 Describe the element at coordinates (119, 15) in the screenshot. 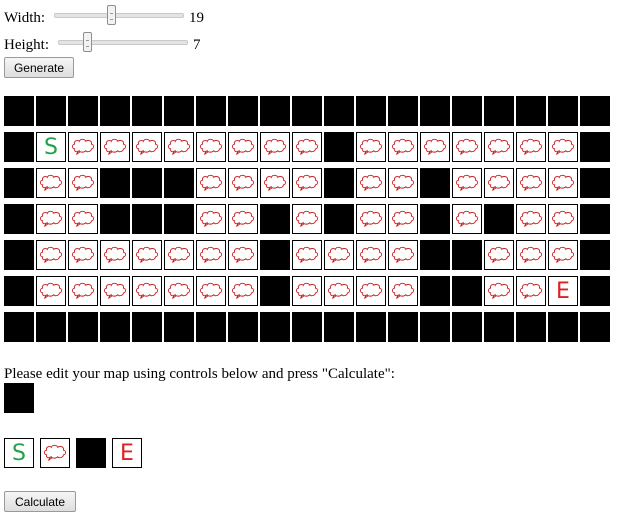

I see `width-slider` at that location.